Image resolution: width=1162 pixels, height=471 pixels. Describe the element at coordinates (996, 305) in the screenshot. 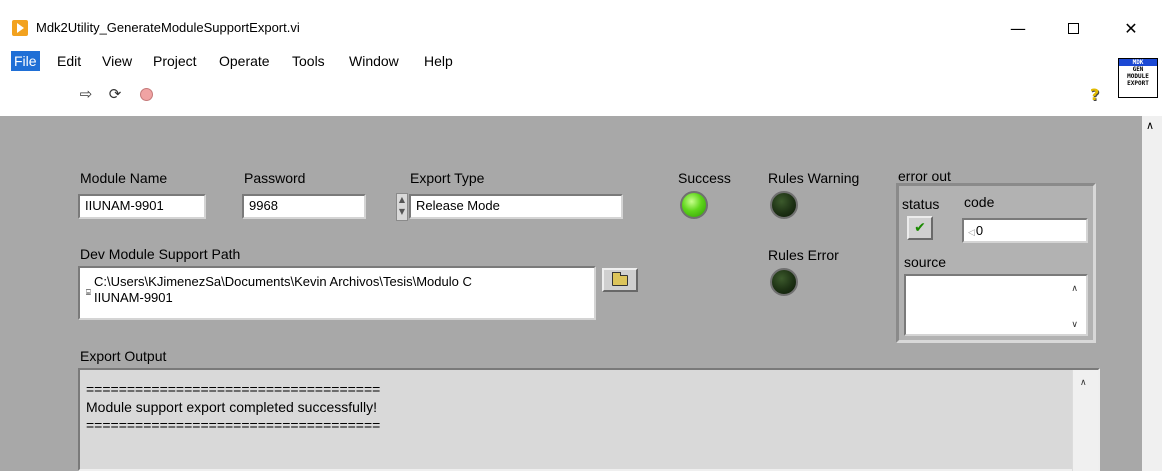

I see `error-source-field: ∧ ∨` at that location.